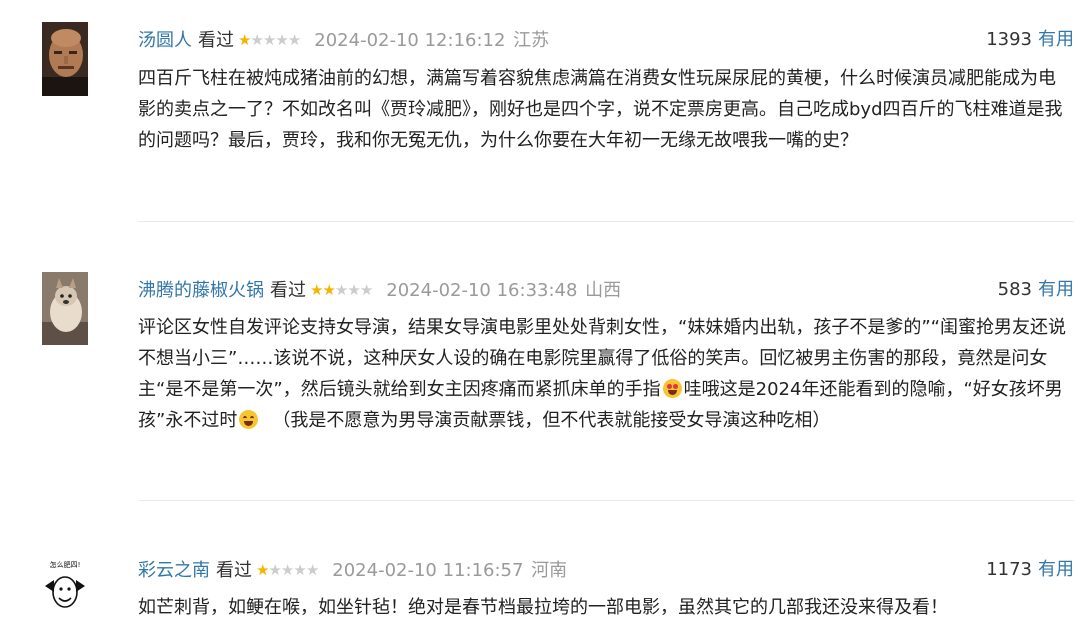 This screenshot has height=633, width=1080. I want to click on review-location: 江苏, so click(531, 40).